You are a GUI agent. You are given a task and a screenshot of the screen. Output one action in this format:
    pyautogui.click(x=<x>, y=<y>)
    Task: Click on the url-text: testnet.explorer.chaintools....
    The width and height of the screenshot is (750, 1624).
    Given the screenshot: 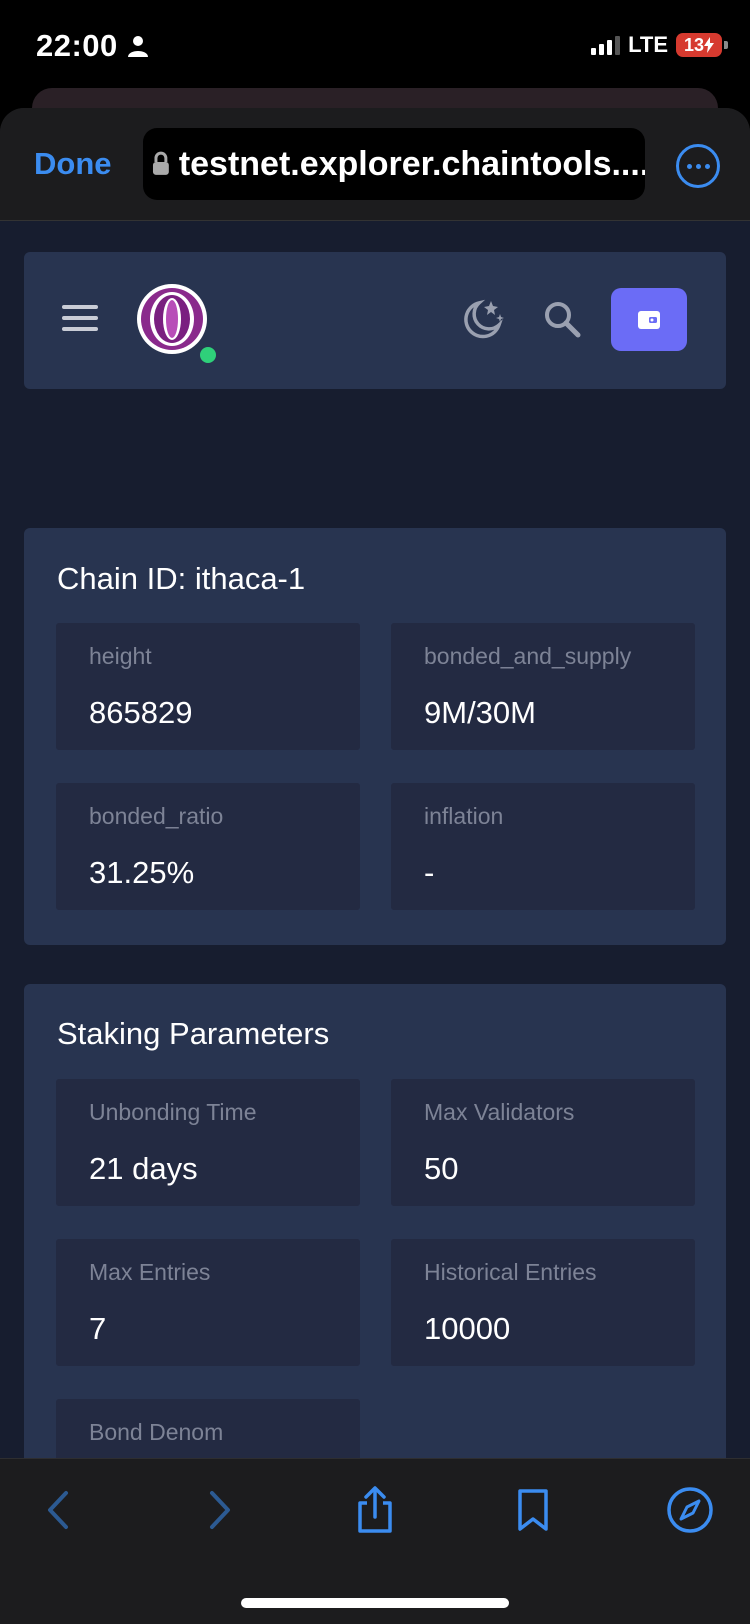 What is the action you would take?
    pyautogui.click(x=411, y=163)
    